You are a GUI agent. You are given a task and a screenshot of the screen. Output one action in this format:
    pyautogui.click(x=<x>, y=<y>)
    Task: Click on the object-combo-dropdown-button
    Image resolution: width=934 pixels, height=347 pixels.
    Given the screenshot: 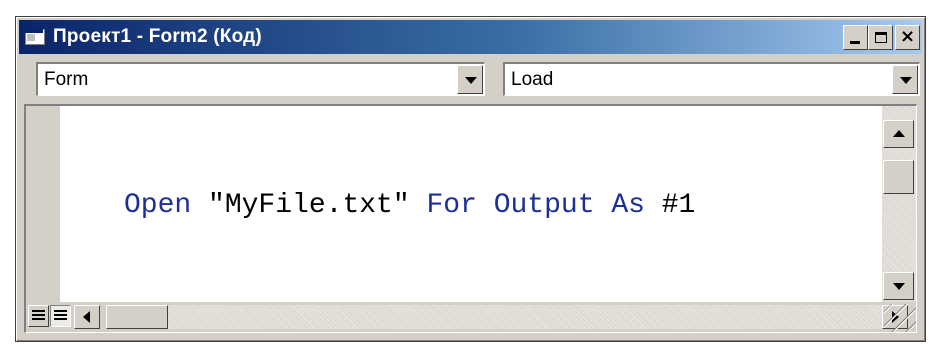 What is the action you would take?
    pyautogui.click(x=470, y=79)
    